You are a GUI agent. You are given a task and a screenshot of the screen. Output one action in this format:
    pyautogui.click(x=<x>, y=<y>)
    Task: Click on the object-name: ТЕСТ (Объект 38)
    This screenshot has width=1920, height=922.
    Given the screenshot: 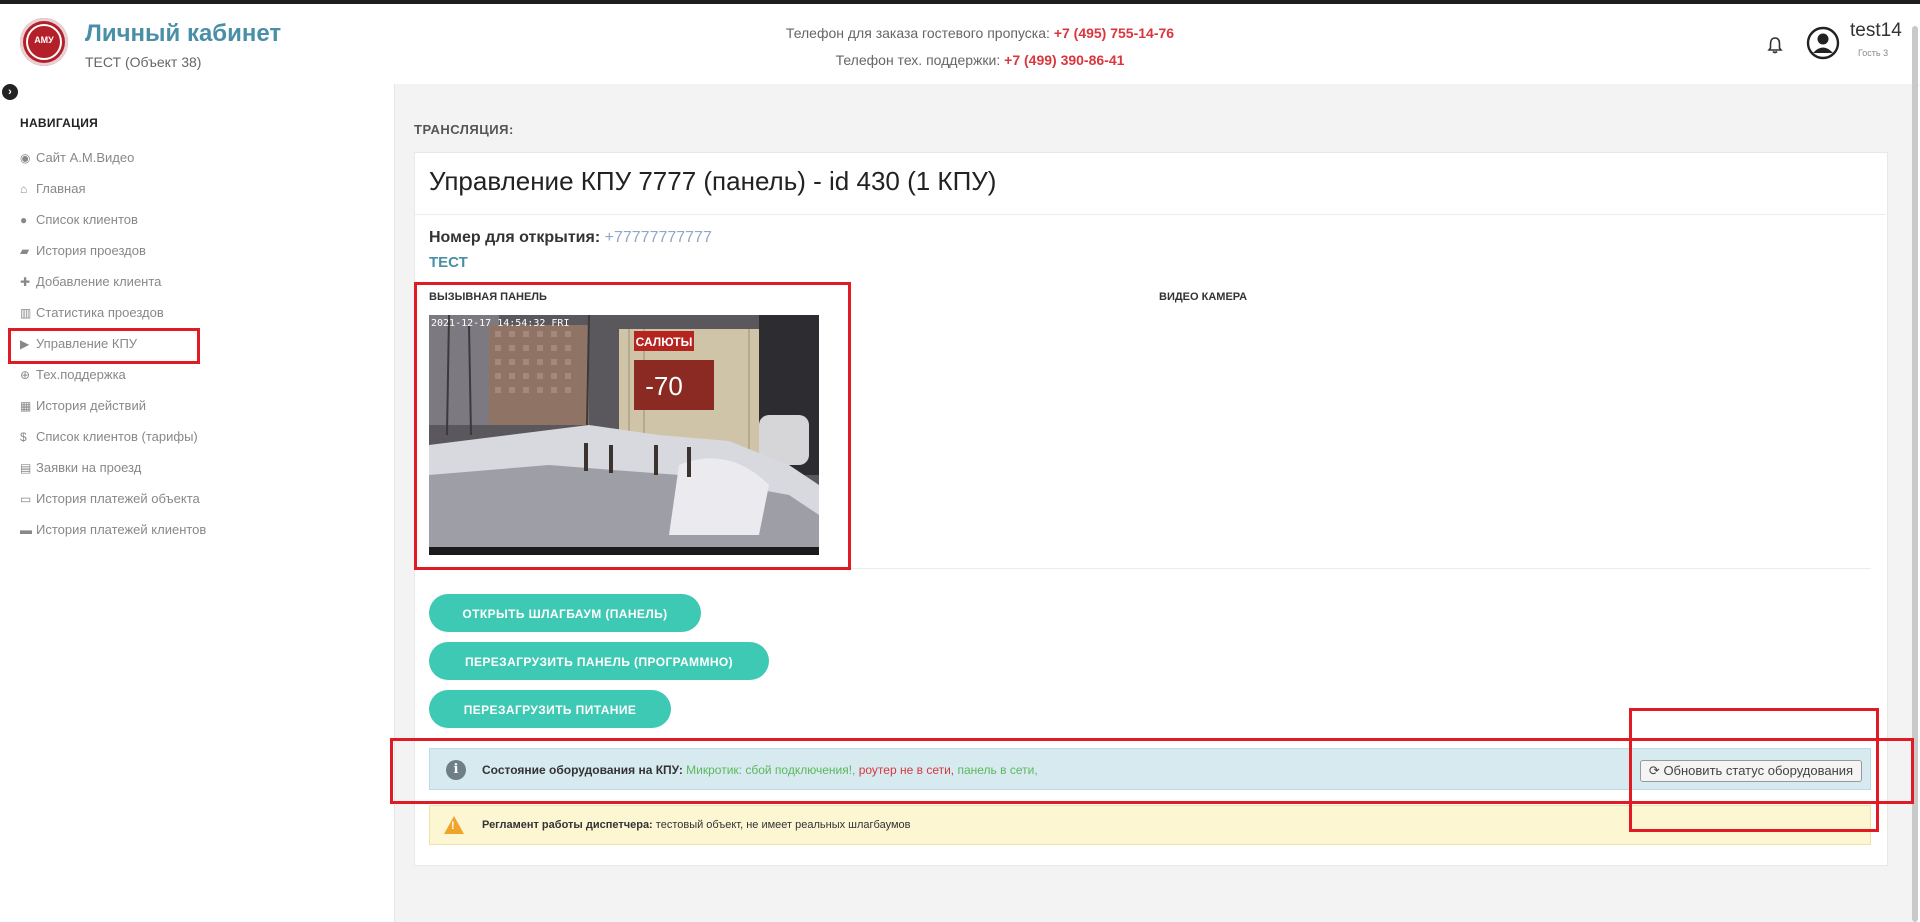 What is the action you would take?
    pyautogui.click(x=143, y=62)
    